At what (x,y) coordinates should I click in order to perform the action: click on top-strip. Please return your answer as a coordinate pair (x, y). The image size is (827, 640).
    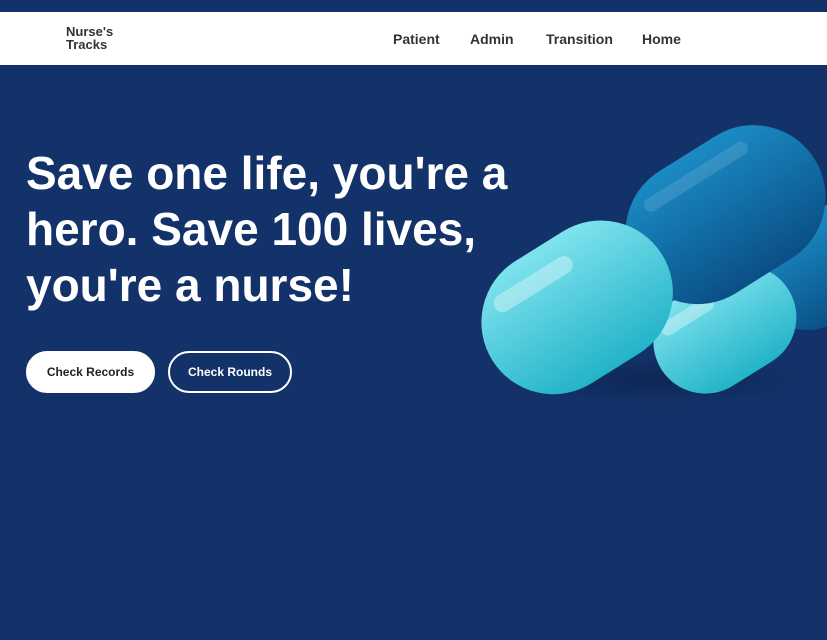
    Looking at the image, I should click on (413, 6).